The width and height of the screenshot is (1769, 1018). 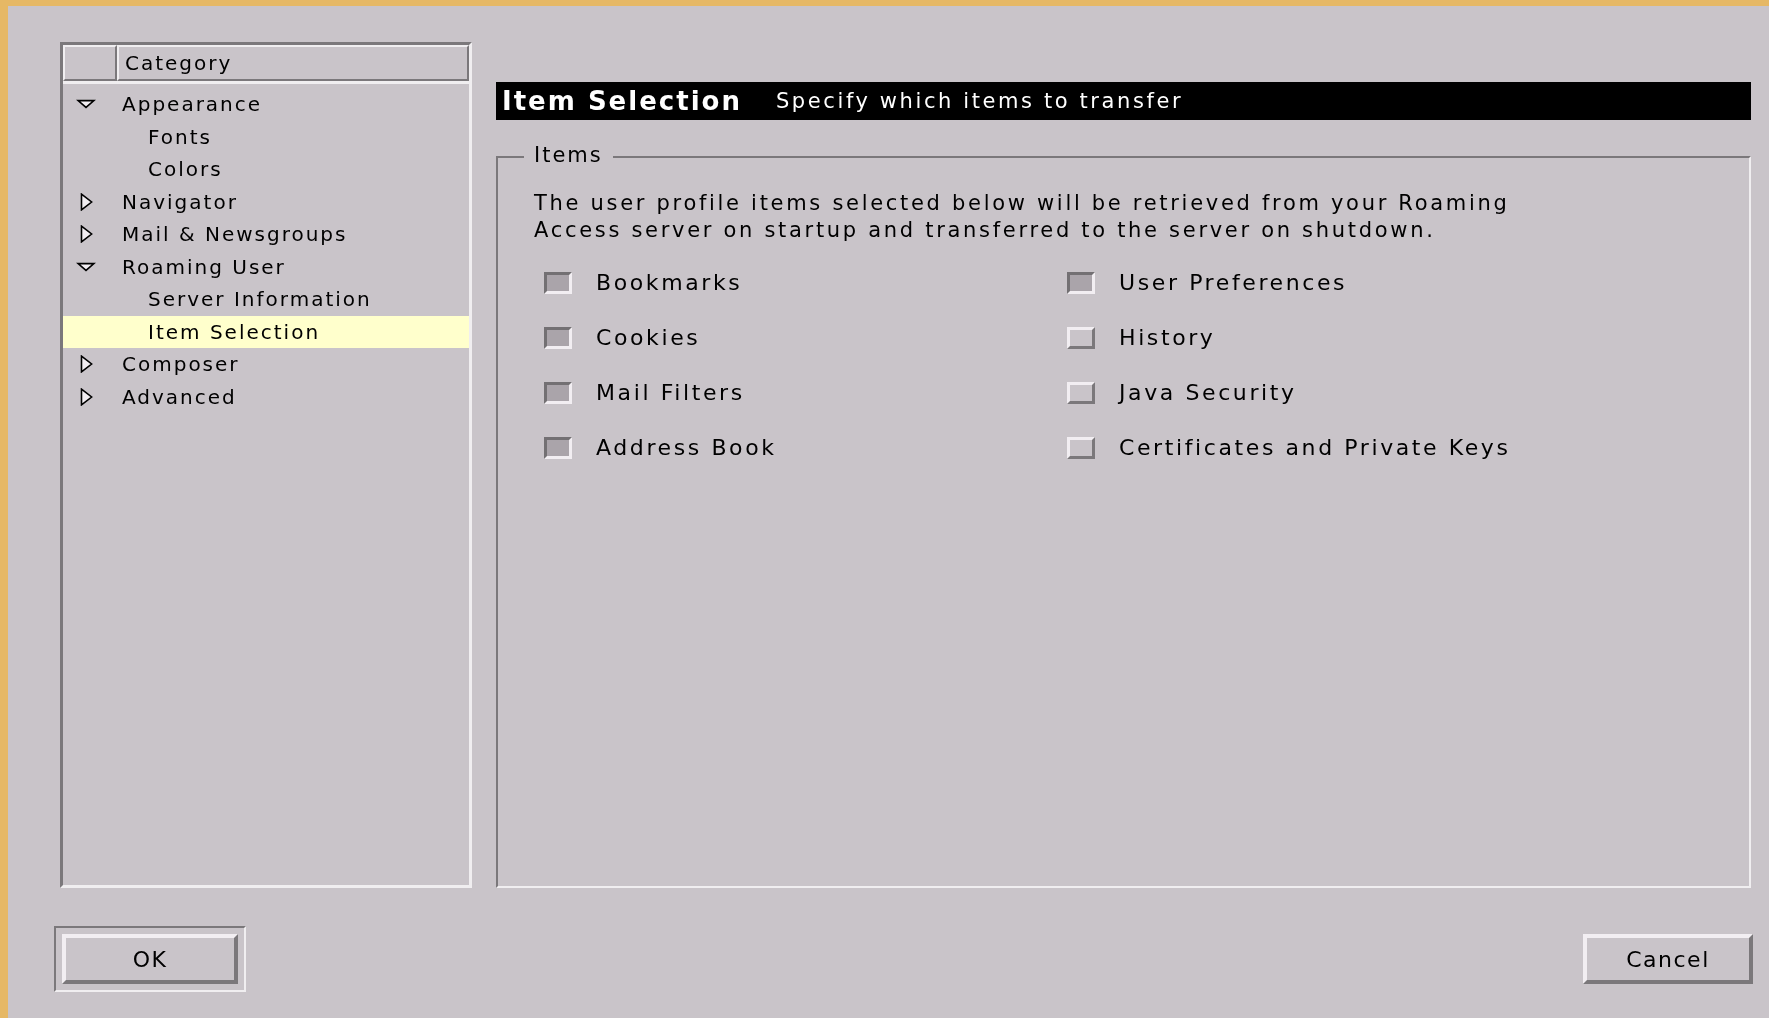 I want to click on tree-item: Roaming User, so click(x=266, y=266).